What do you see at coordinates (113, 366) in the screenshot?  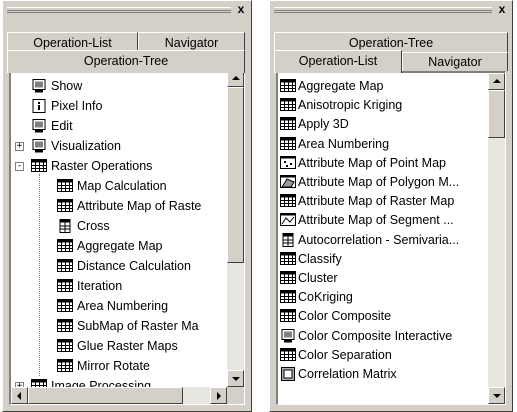 I see `tree-item-label: Mirror Rotate` at bounding box center [113, 366].